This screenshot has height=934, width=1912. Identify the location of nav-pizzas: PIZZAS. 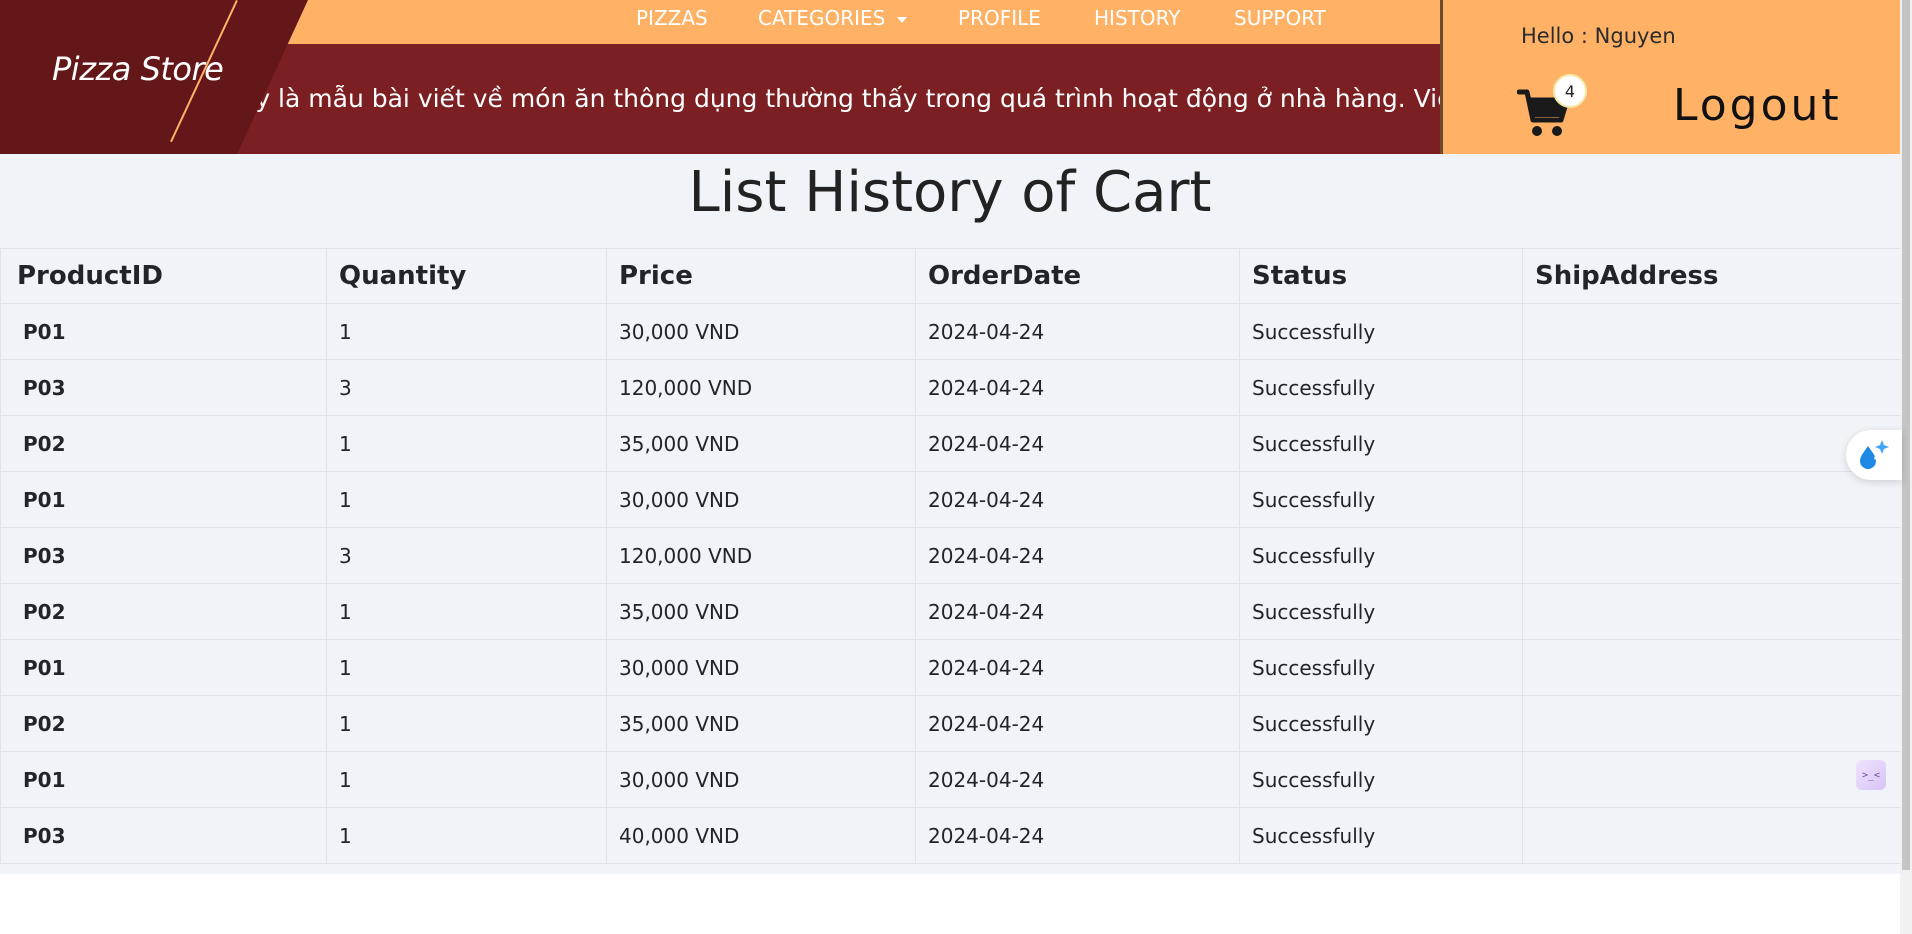
(672, 18).